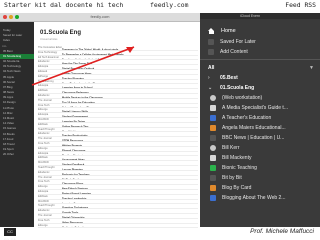 The height and width of the screenshot is (240, 320). Describe the element at coordinates (311, 68) in the screenshot. I see `chevron-down-icon: ▼` at that location.